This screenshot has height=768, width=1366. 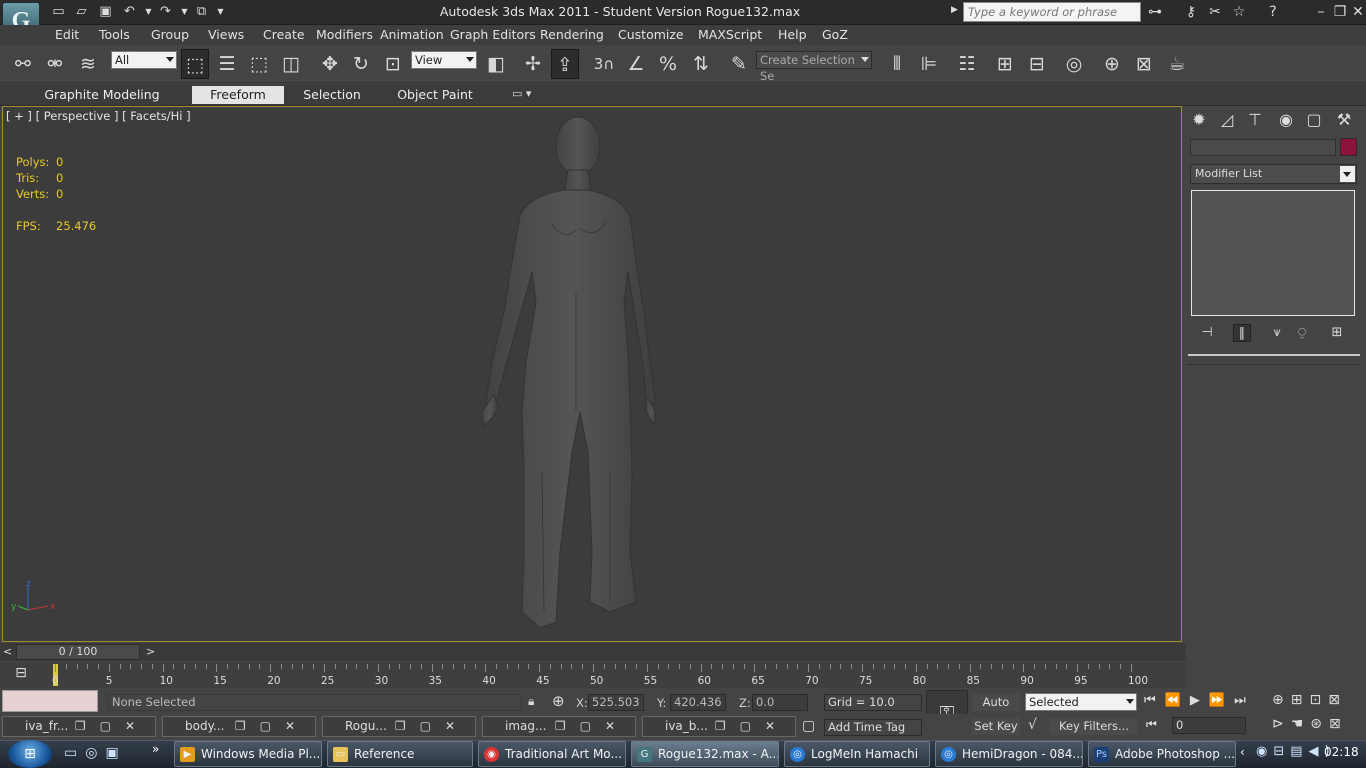 I want to click on minimized-window-5: iva_b... ❐▢✕, so click(x=719, y=726).